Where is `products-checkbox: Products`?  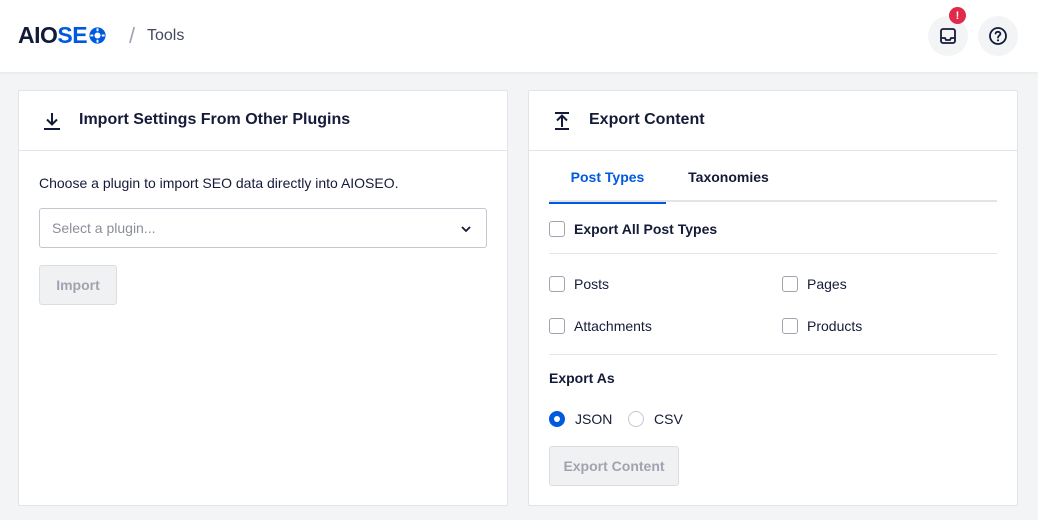 products-checkbox: Products is located at coordinates (822, 326).